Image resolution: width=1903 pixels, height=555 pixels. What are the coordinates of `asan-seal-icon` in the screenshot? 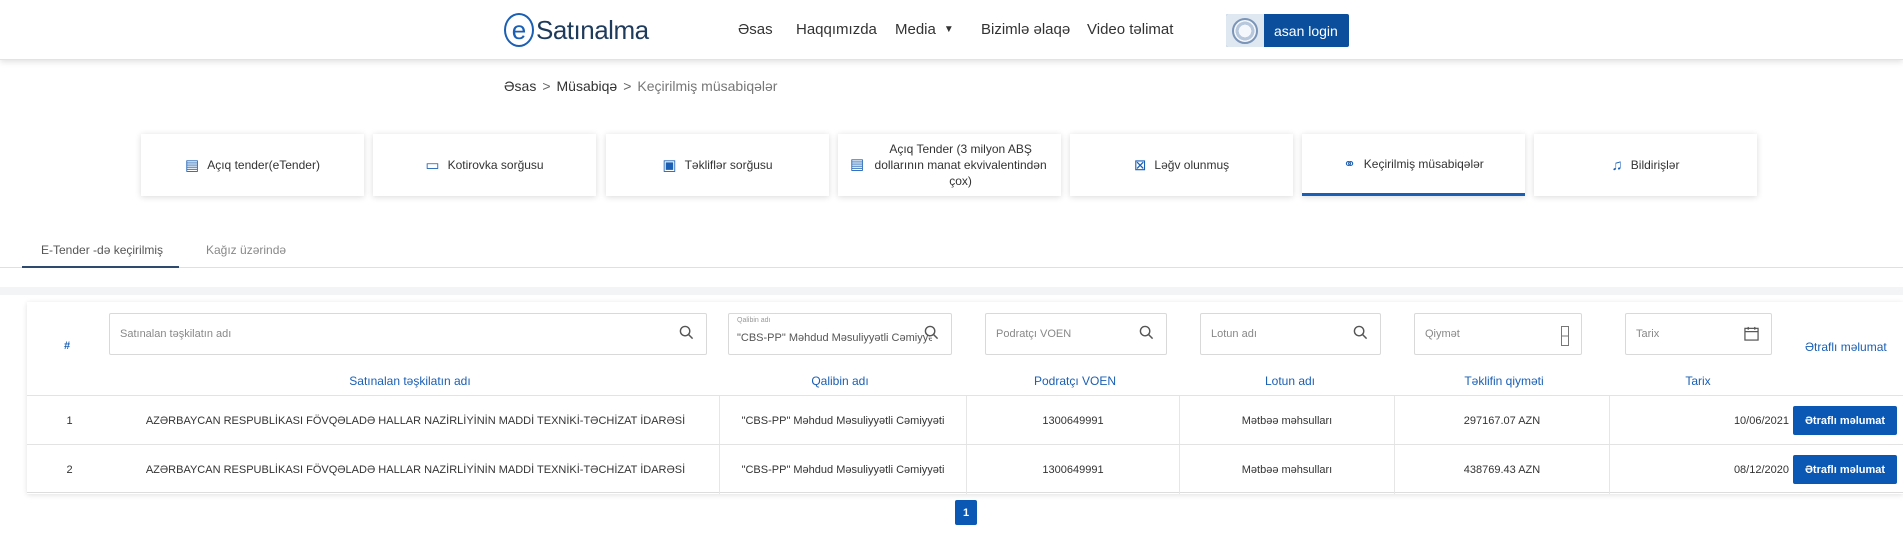 It's located at (1245, 30).